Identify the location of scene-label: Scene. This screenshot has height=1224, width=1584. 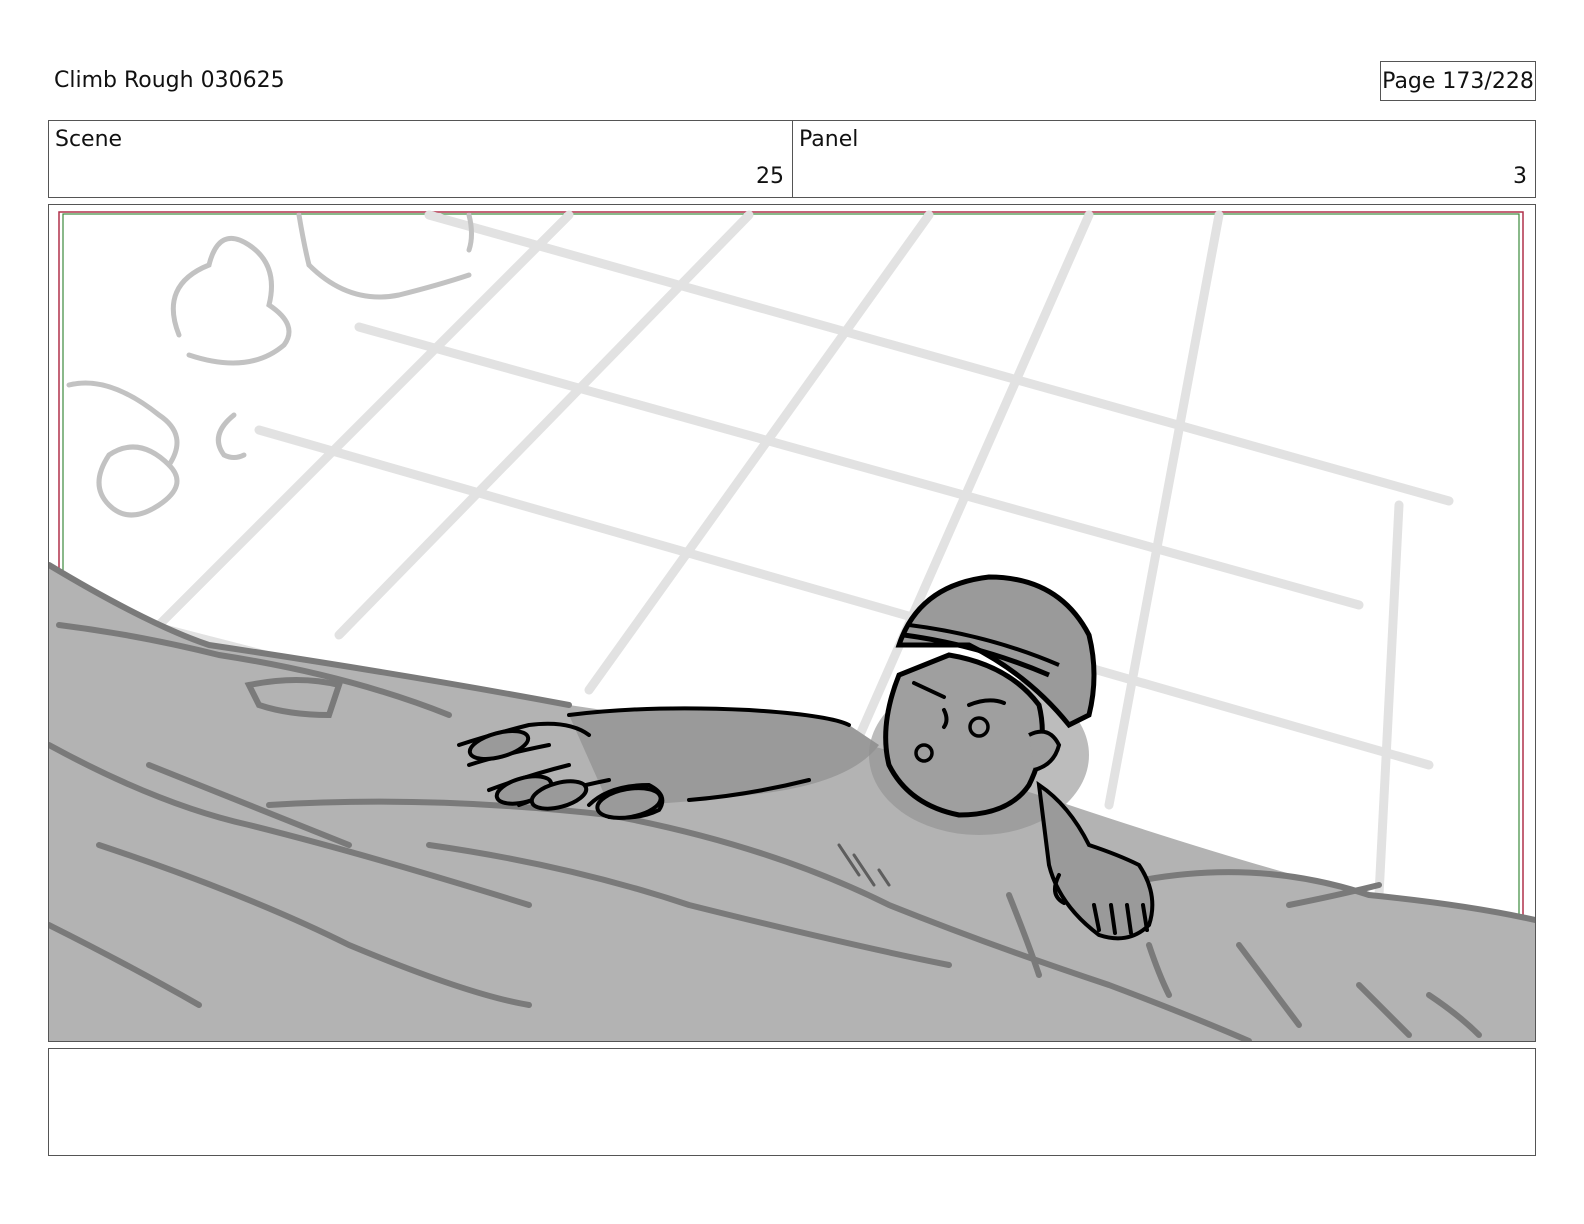
(89, 139).